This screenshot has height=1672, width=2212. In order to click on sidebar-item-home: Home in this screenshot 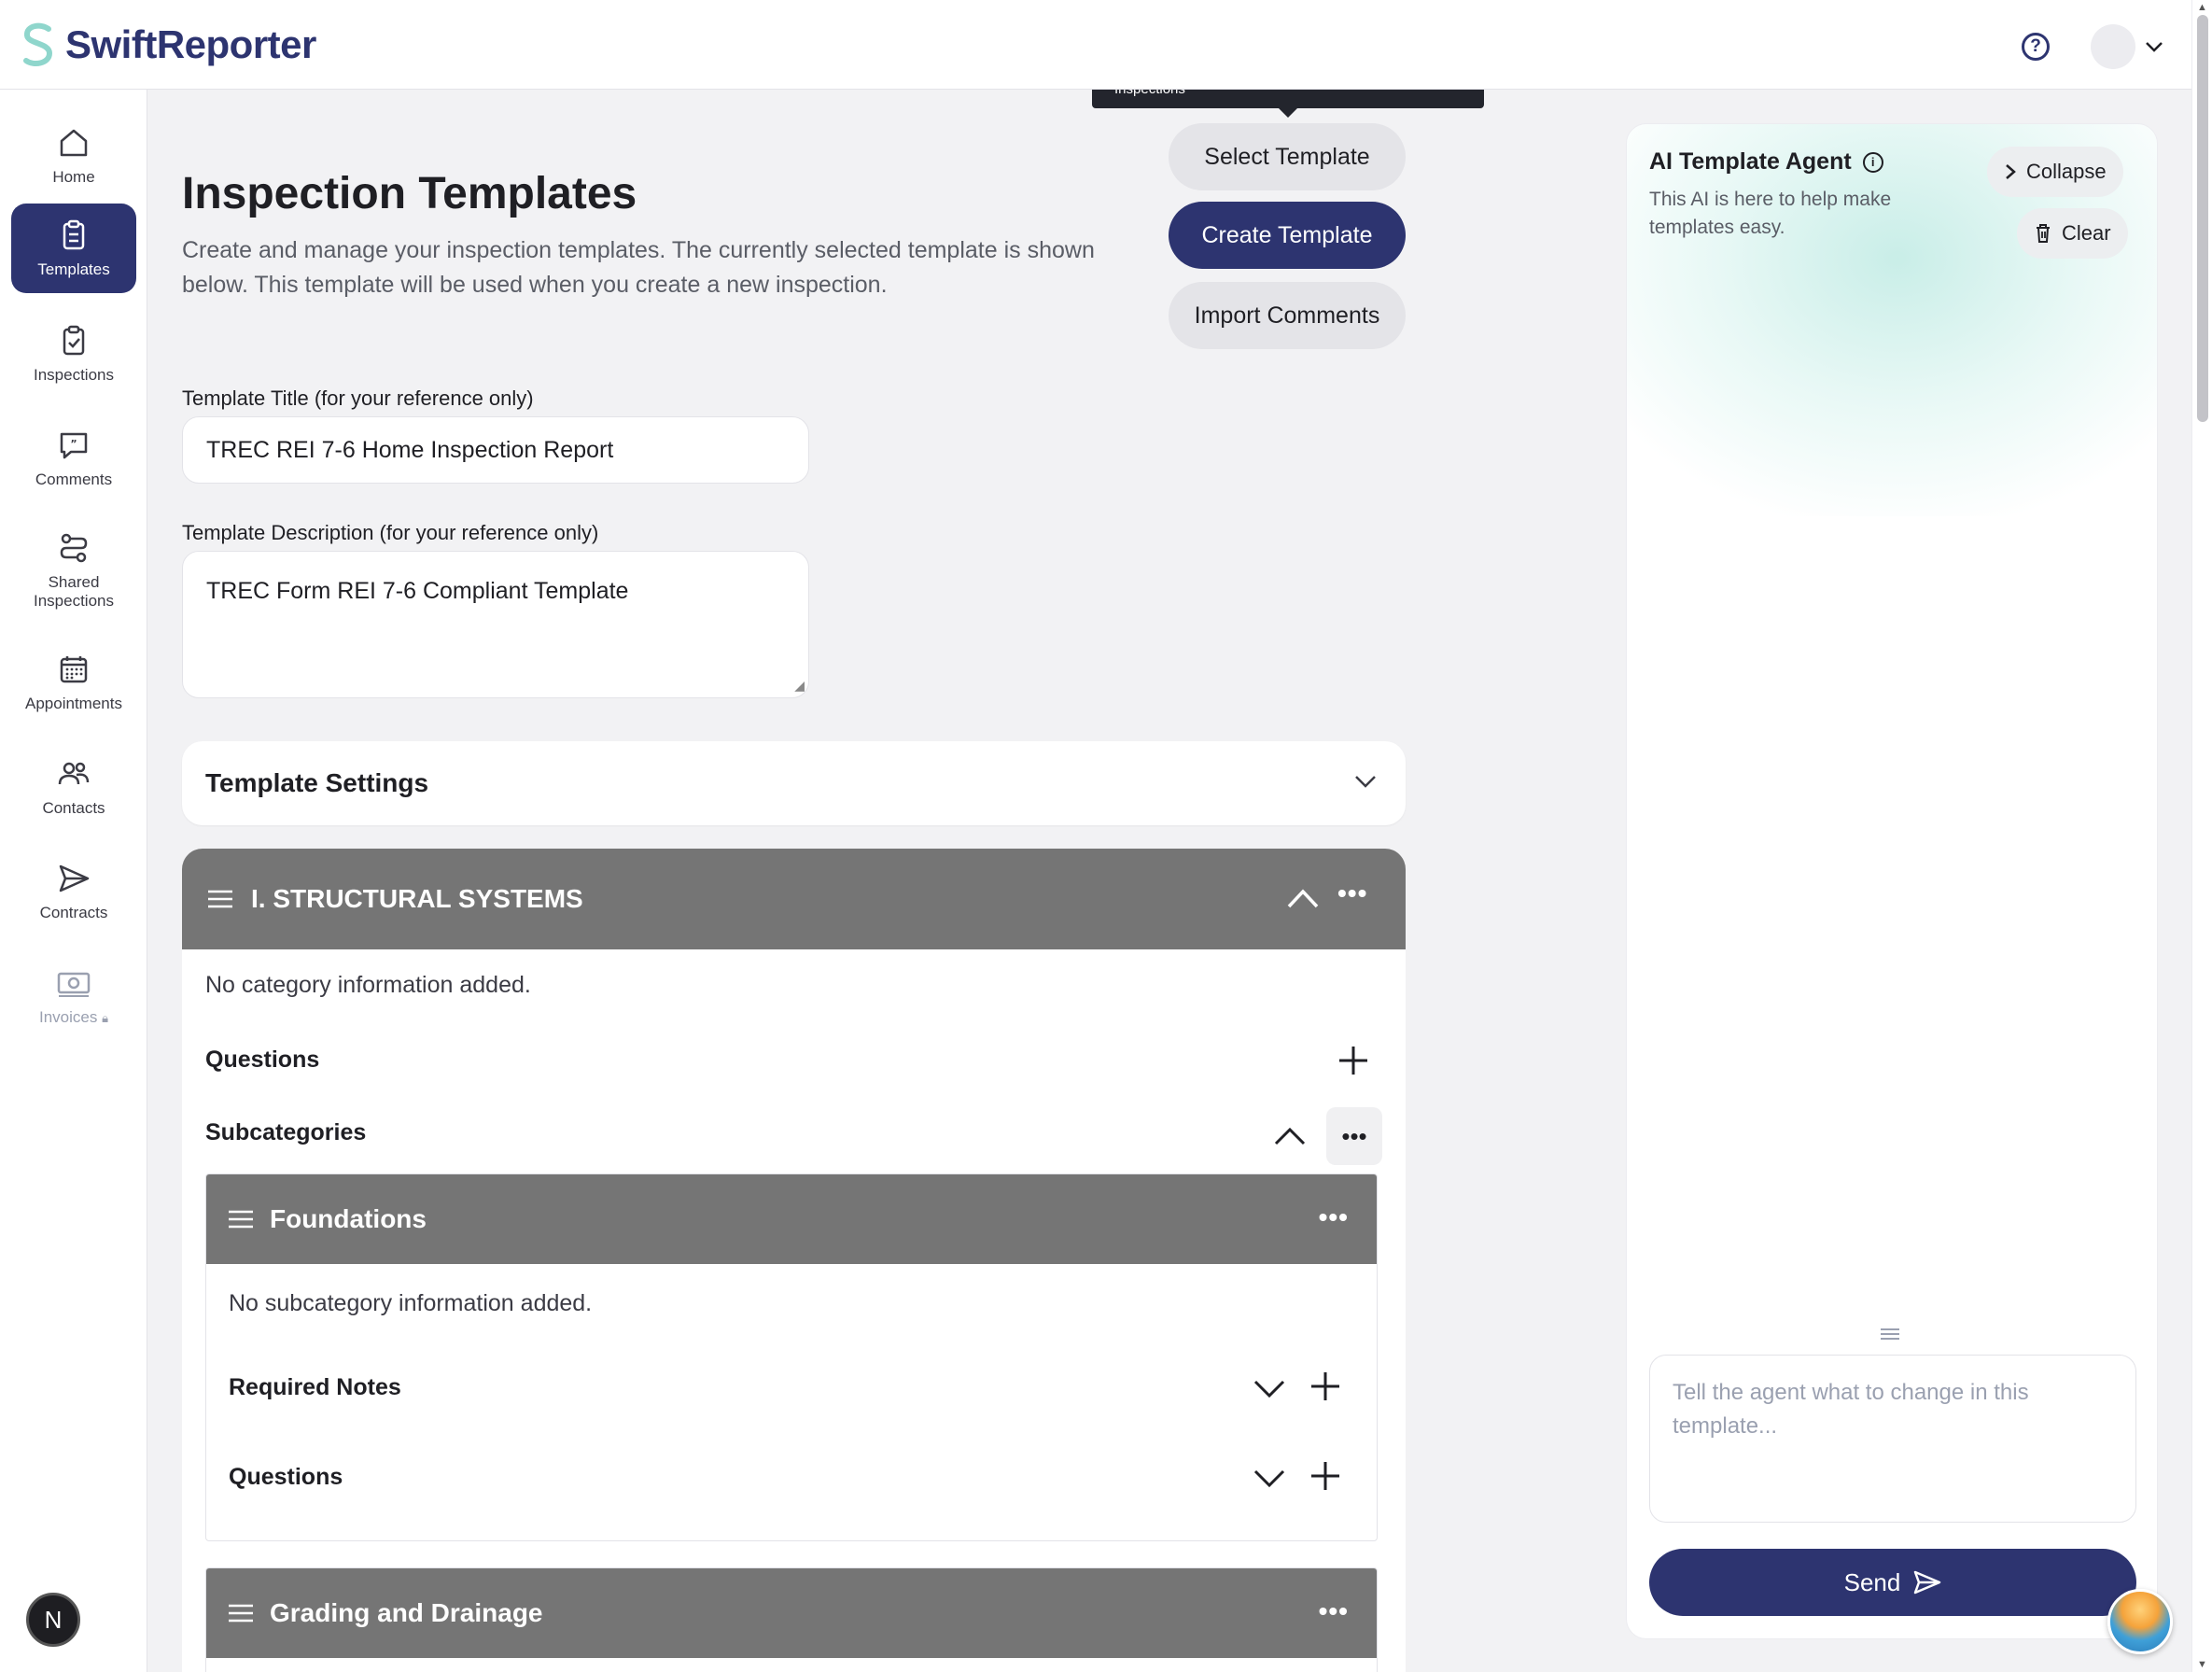, I will do `click(73, 156)`.